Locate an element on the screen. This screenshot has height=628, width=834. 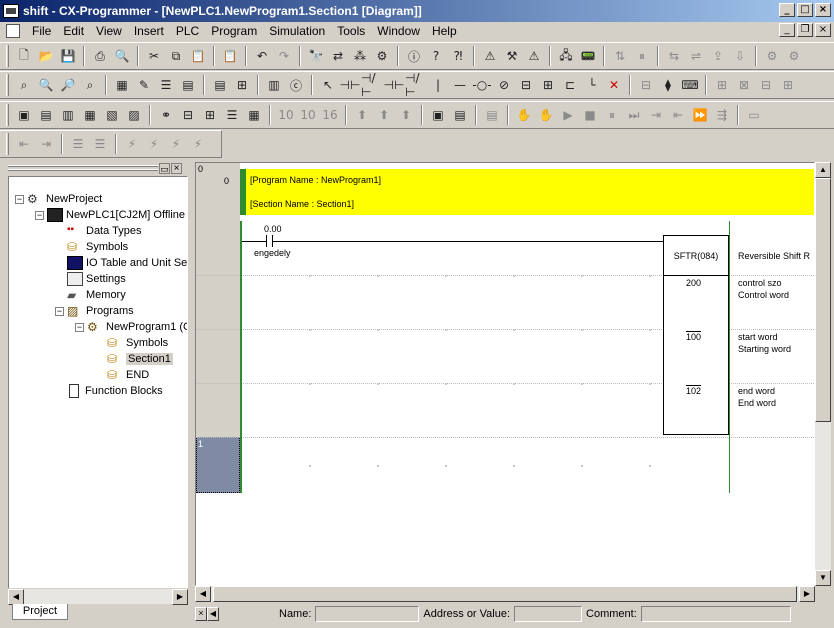
tree-node-symbols: ⛁ Symbols is located at coordinates (97, 247).